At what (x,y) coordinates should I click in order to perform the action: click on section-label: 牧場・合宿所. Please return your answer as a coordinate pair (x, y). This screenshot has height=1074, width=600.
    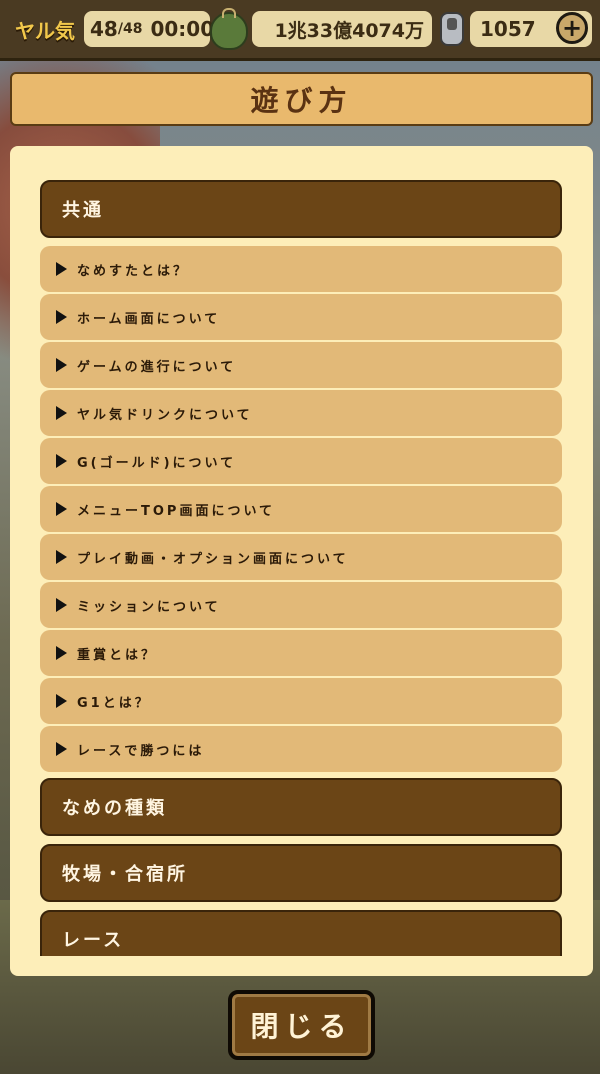
    Looking at the image, I should click on (125, 874).